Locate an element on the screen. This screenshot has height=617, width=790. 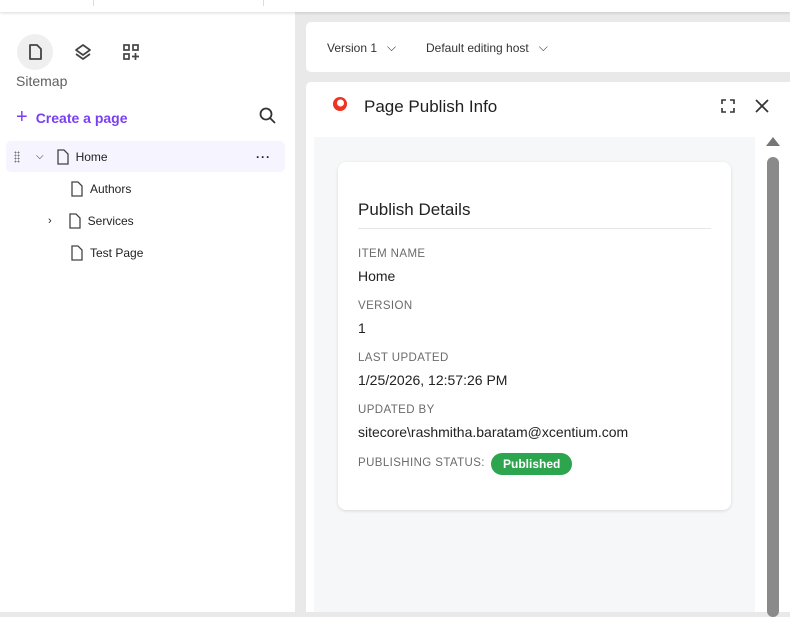
more-options-icon: ··· is located at coordinates (263, 157).